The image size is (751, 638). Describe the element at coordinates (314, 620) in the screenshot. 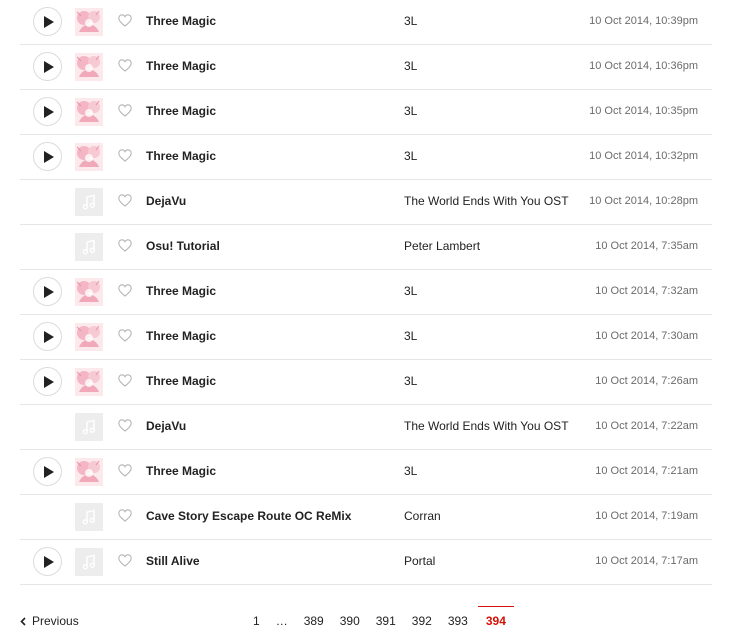

I see `page-link: 389` at that location.